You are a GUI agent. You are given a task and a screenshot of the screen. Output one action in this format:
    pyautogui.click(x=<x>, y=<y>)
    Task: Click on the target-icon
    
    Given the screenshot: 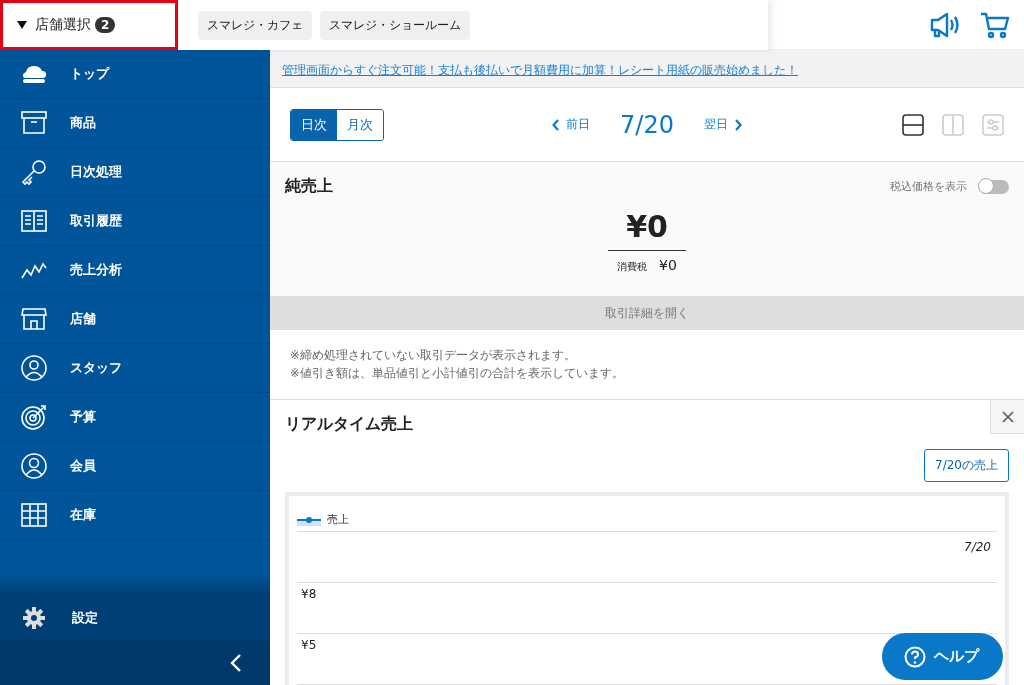 What is the action you would take?
    pyautogui.click(x=34, y=417)
    